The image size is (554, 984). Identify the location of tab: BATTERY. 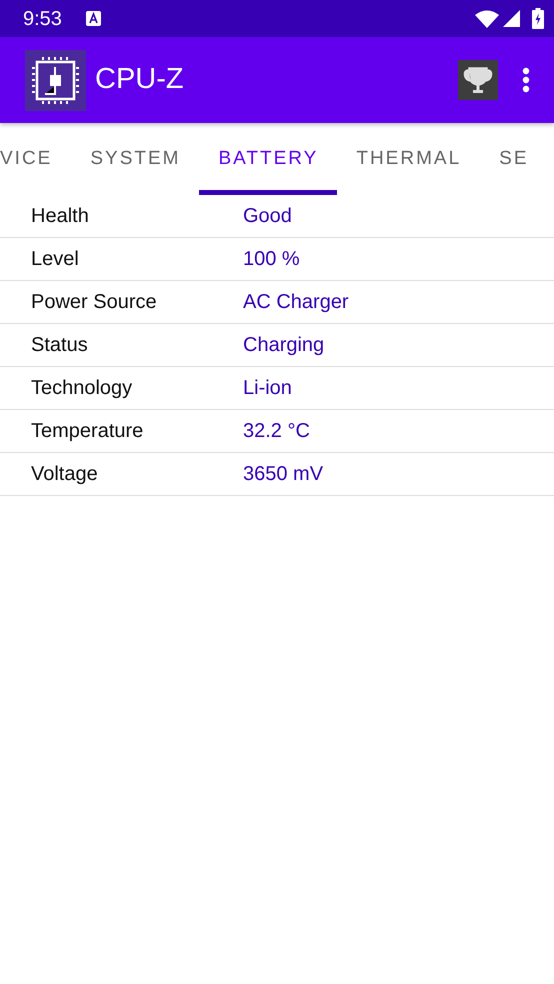
(268, 159).